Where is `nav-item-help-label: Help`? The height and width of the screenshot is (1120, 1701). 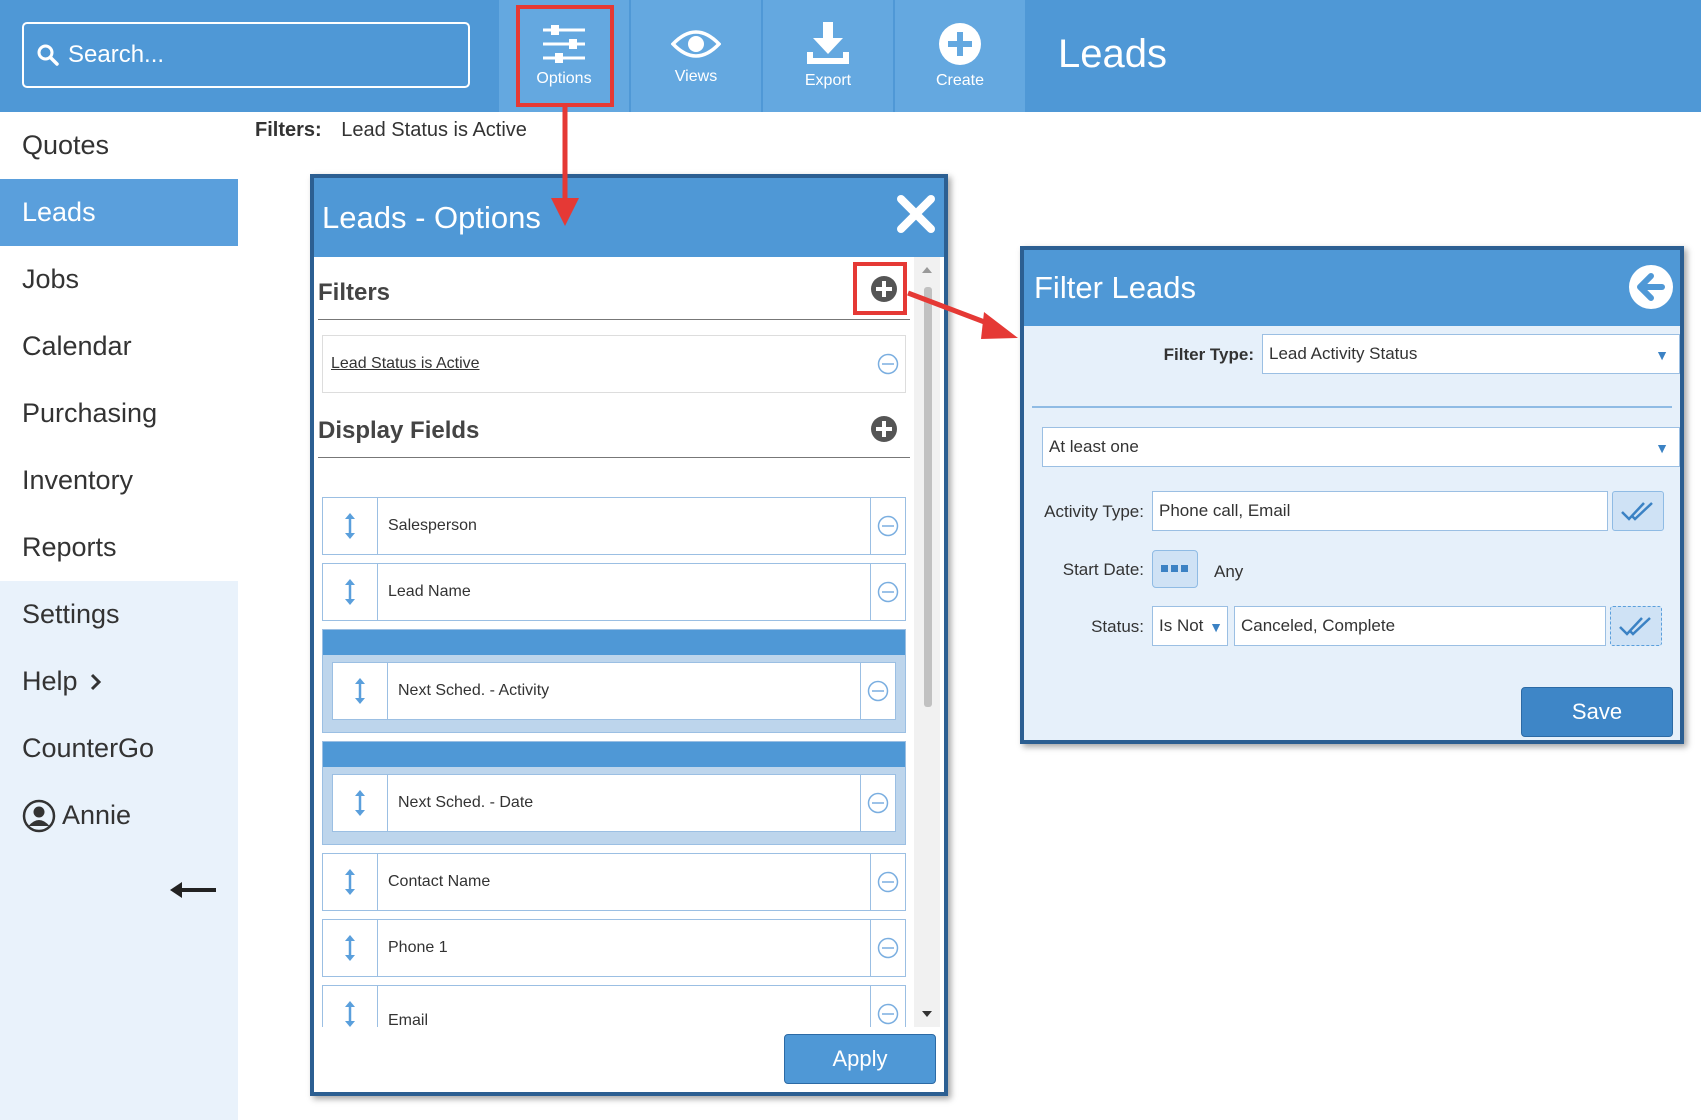 nav-item-help-label: Help is located at coordinates (50, 681).